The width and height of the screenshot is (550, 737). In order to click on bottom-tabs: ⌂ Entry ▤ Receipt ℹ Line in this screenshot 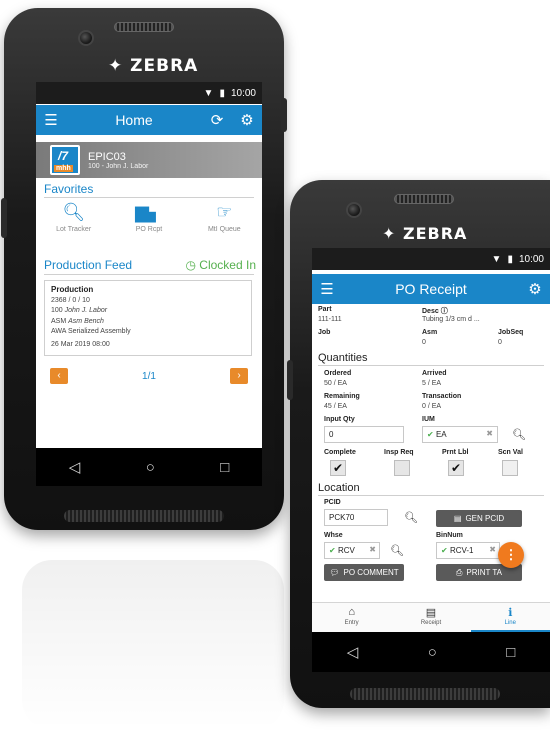, I will do `click(431, 617)`.